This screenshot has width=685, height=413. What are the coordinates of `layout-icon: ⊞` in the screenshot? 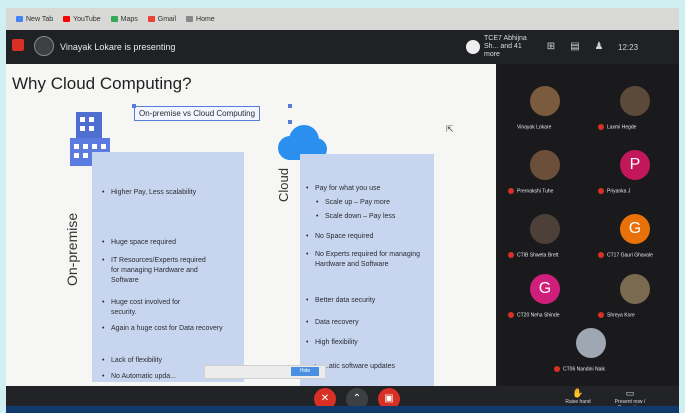 It's located at (551, 47).